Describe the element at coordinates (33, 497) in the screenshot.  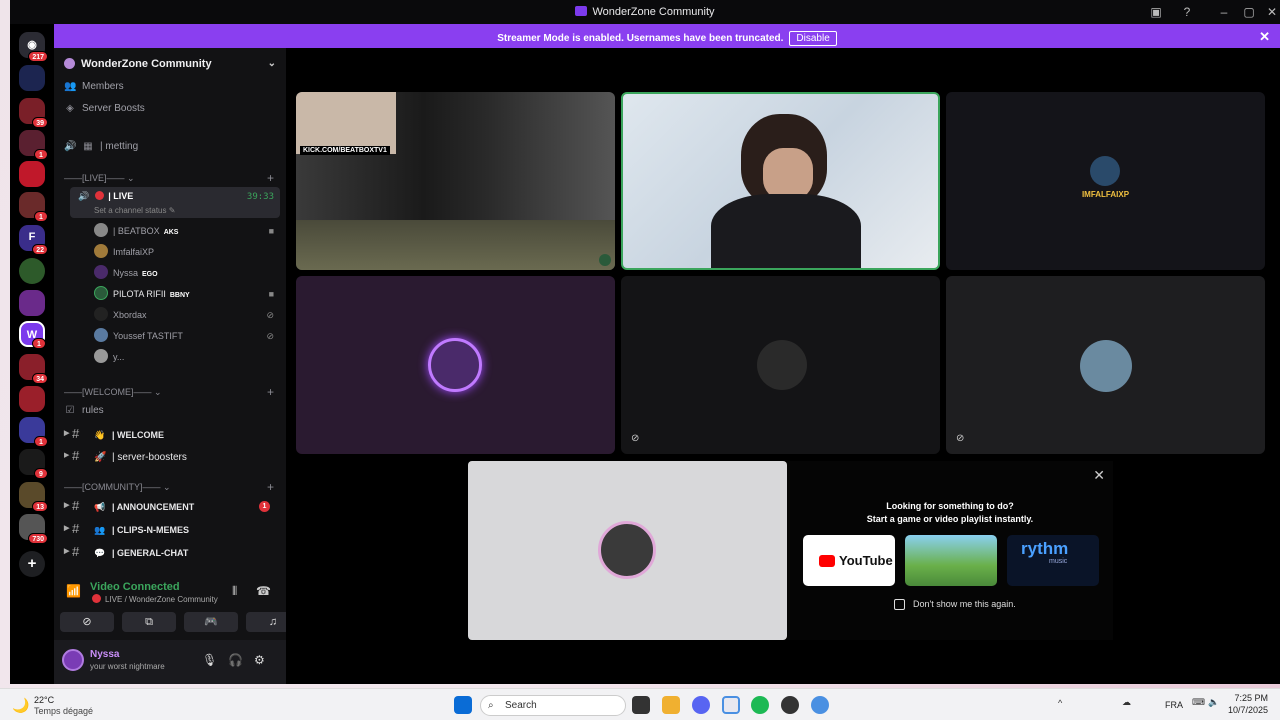
I see `server-icon: 13` at that location.